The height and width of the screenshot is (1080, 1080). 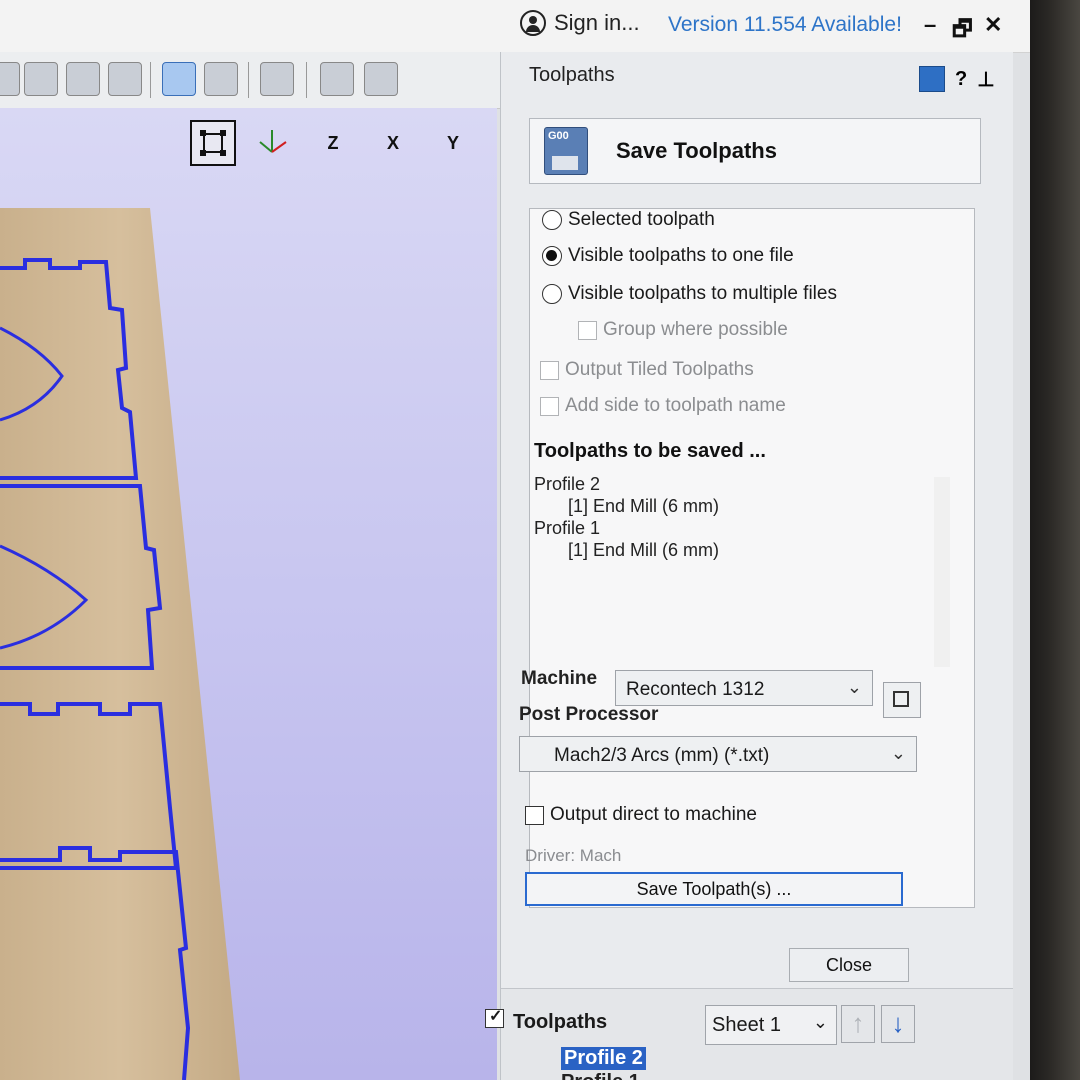 What do you see at coordinates (10, 79) in the screenshot?
I see `pan-icon` at bounding box center [10, 79].